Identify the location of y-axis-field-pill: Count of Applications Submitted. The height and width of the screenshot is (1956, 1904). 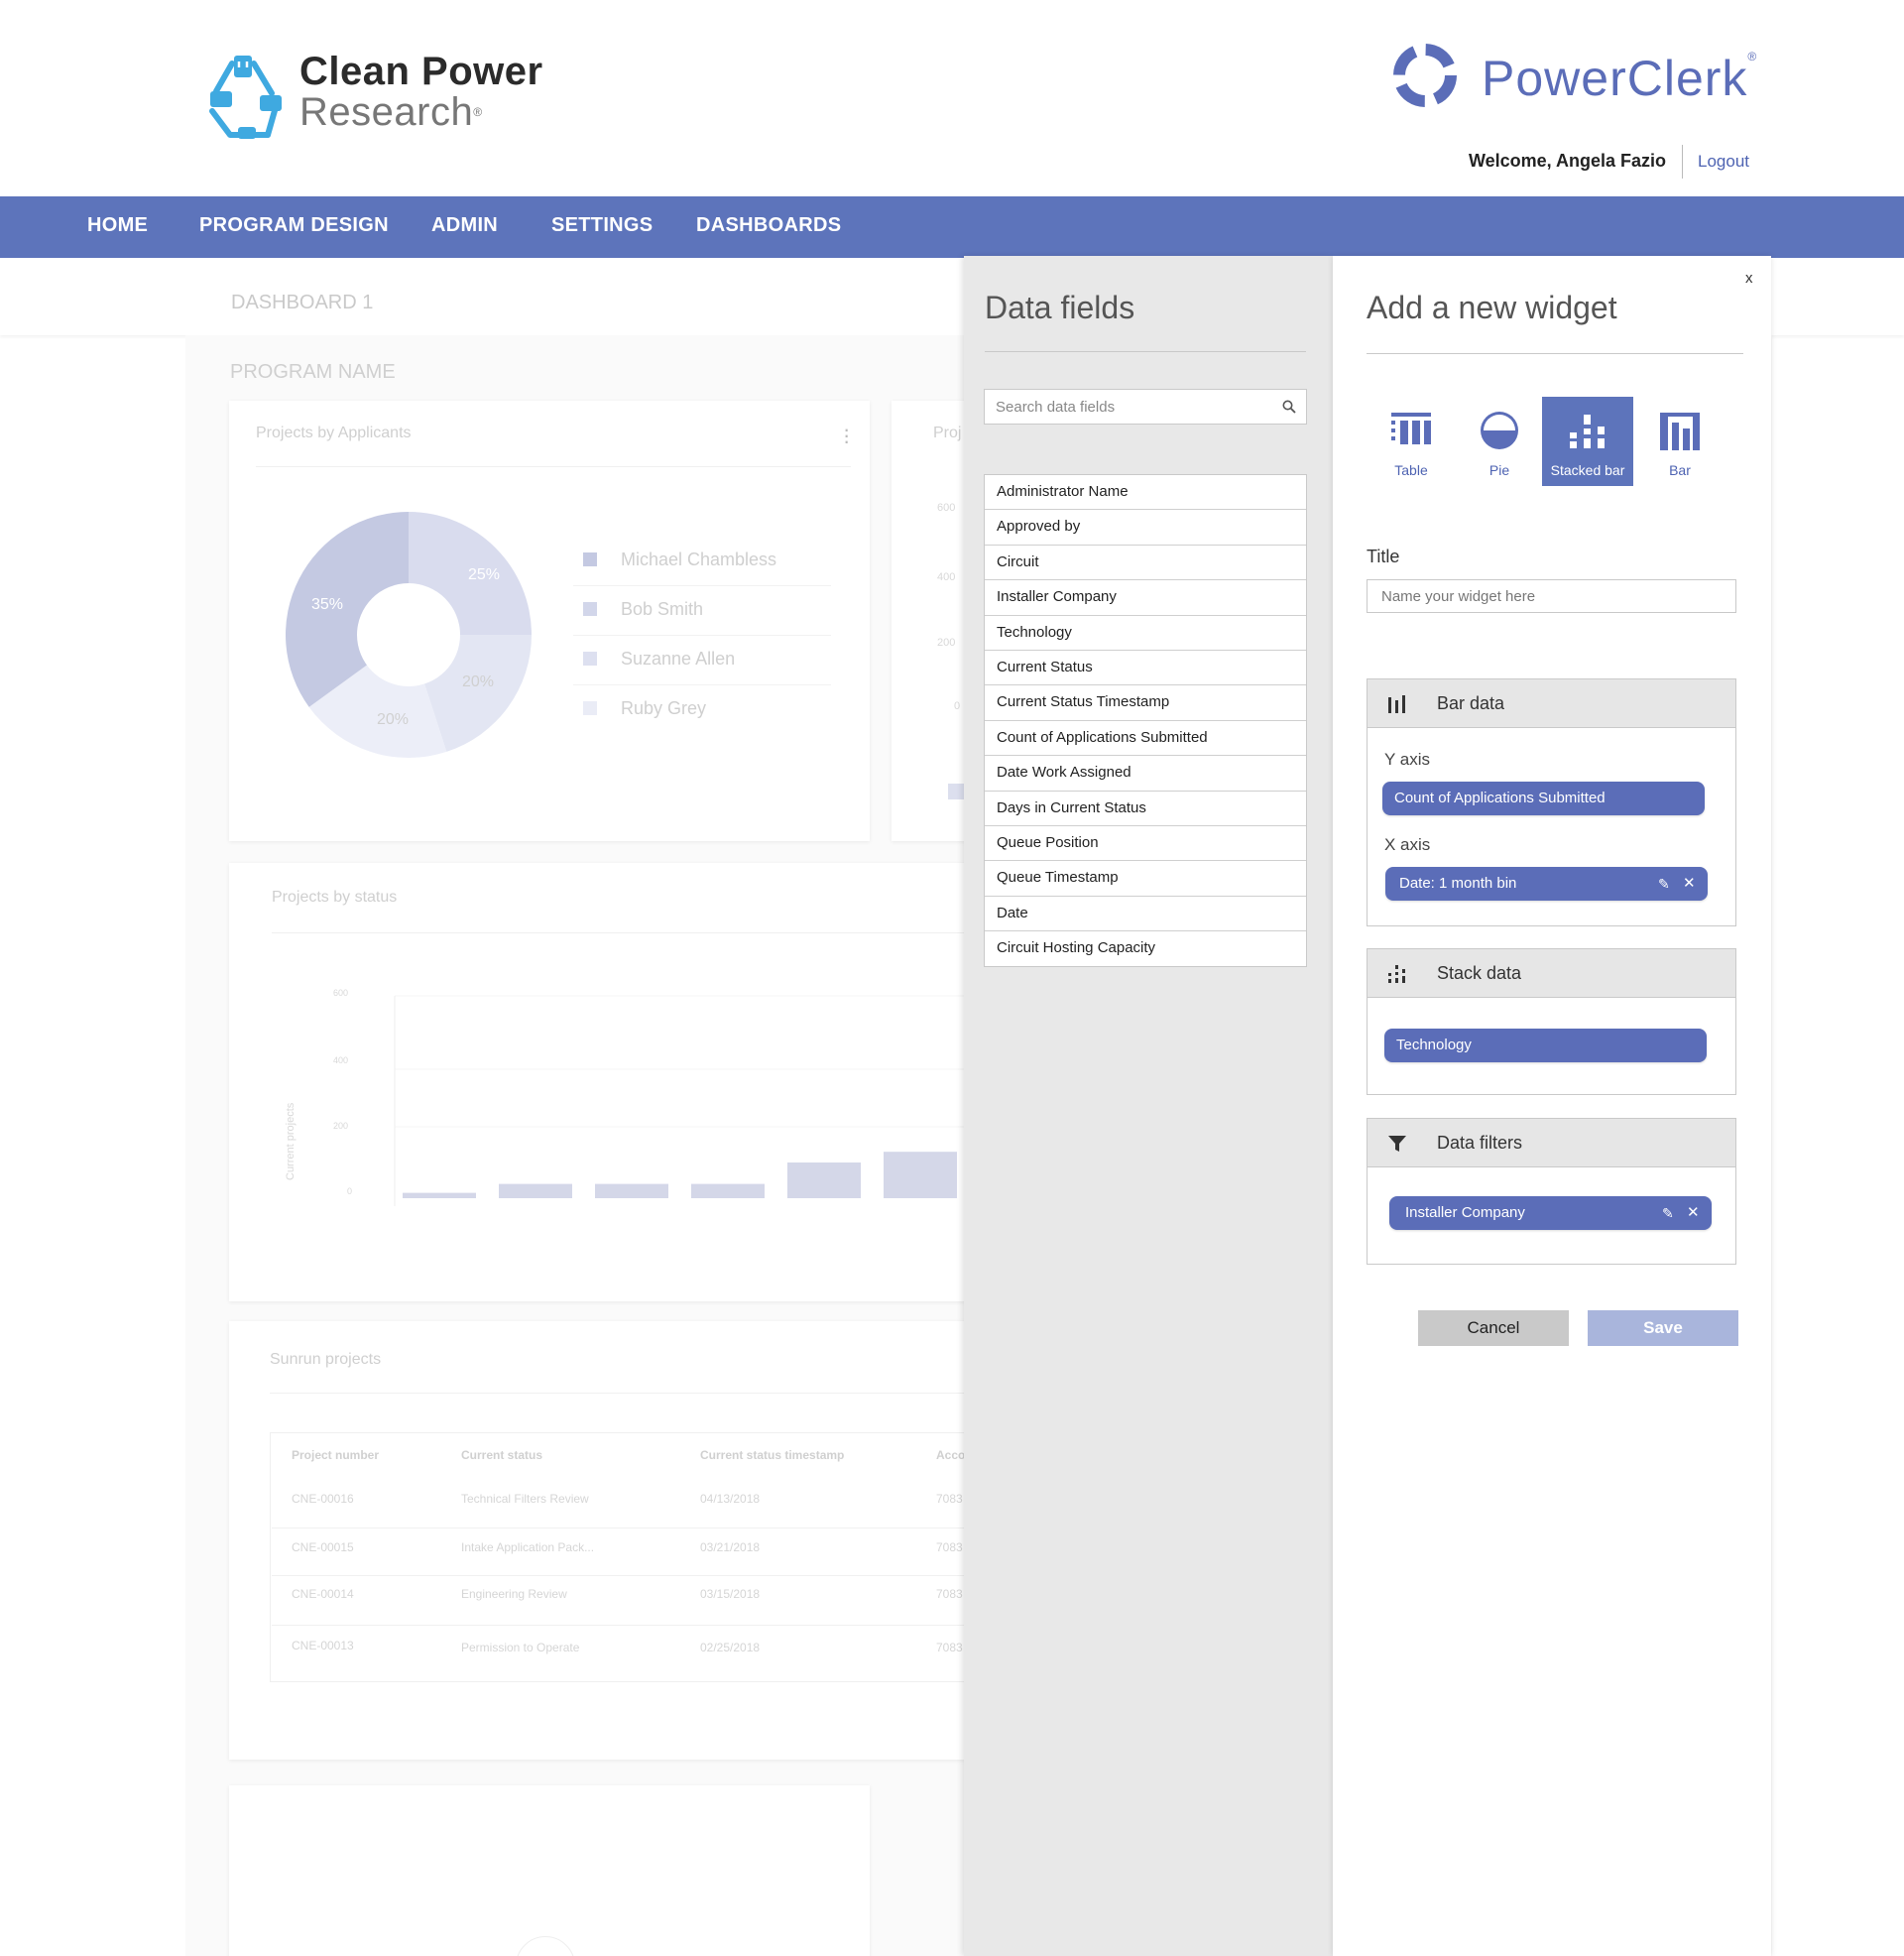
(1543, 798).